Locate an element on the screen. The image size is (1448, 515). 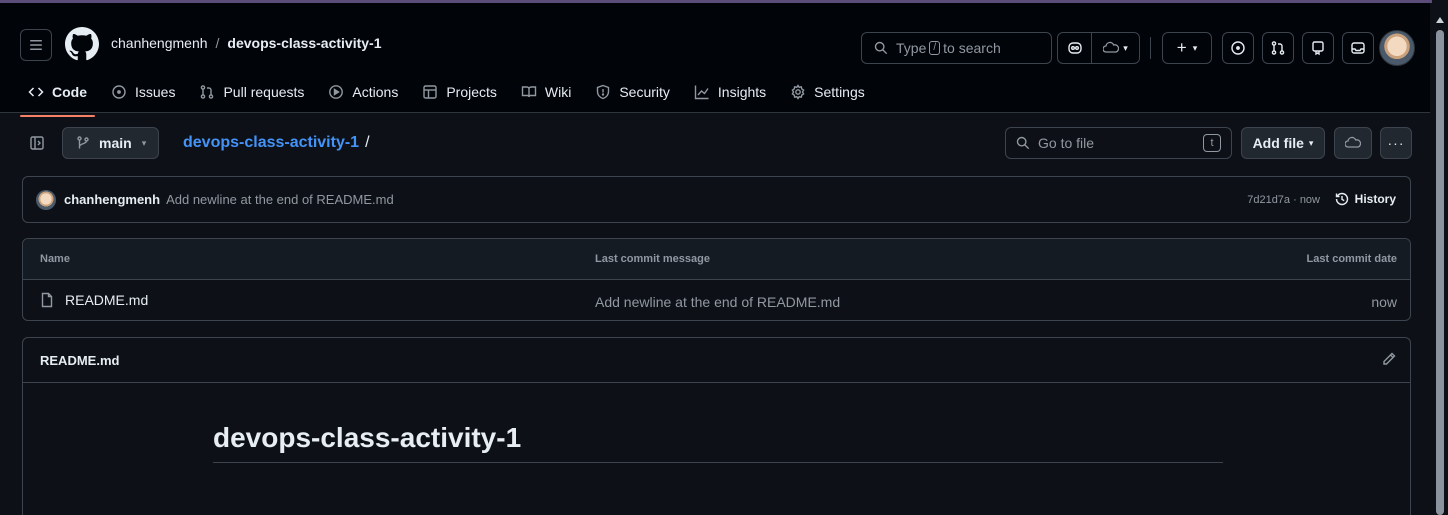
plus-icon: + is located at coordinates (1181, 47).